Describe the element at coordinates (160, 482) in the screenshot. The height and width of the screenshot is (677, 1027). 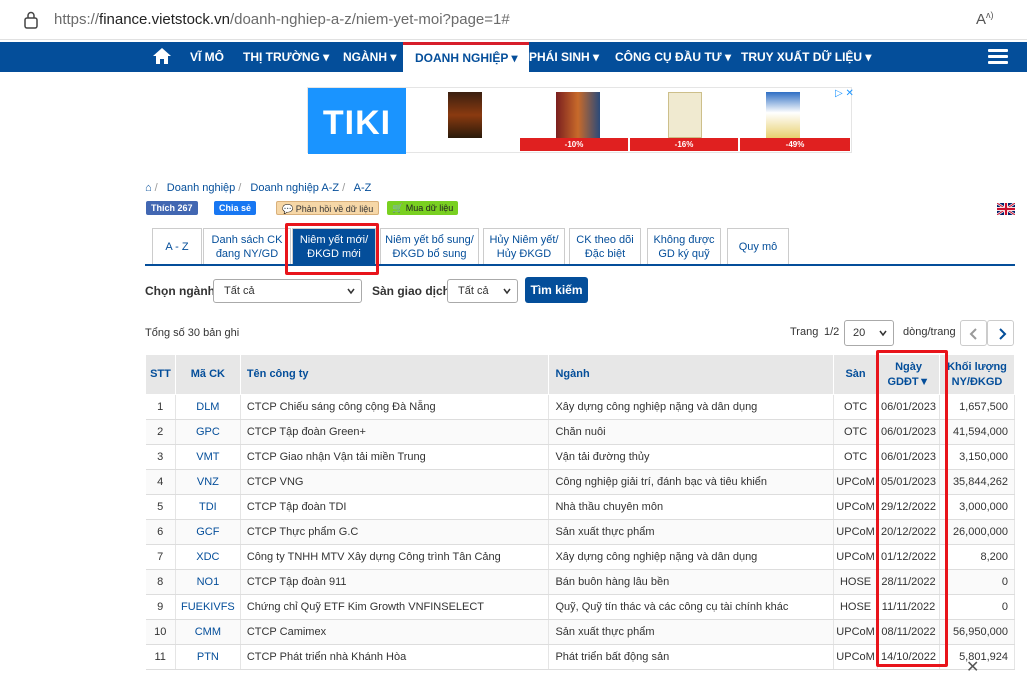
I see `cell-stt: 4` at that location.